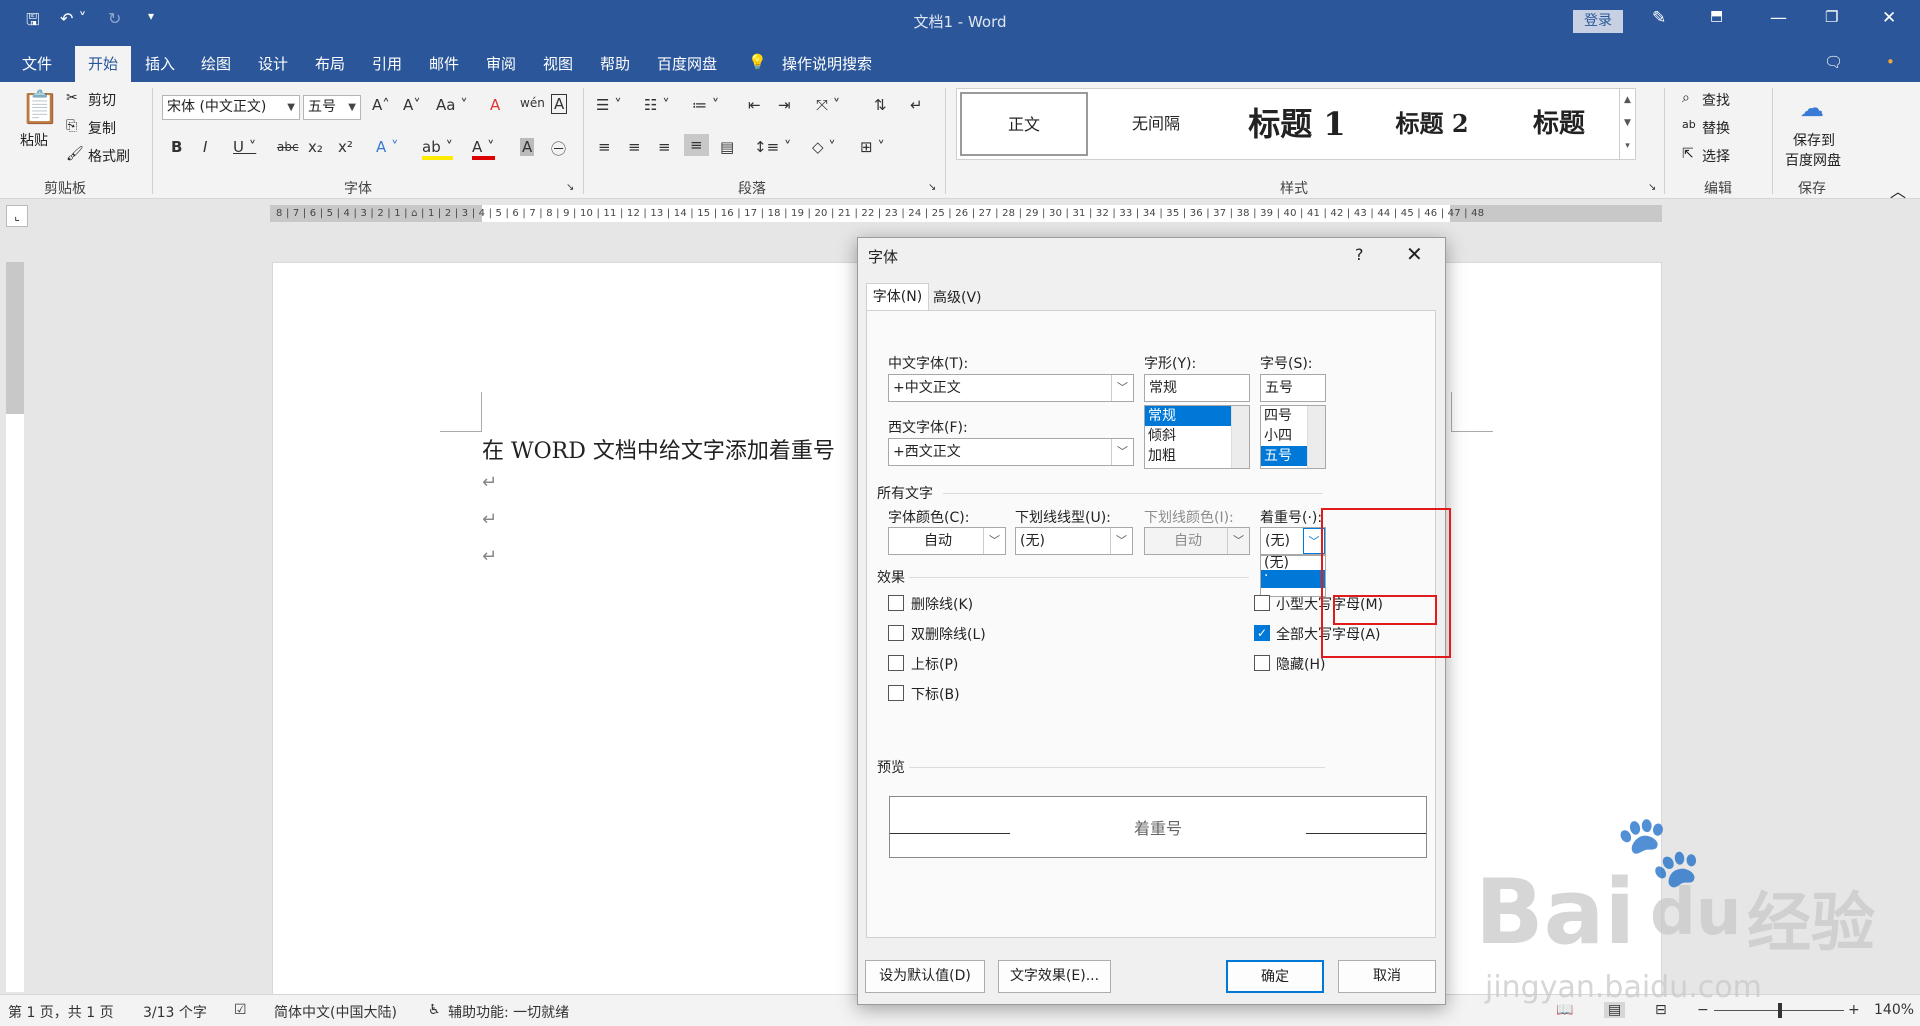 This screenshot has height=1026, width=1920. What do you see at coordinates (925, 976) in the screenshot?
I see `set-default-button: 设为默认值(D)` at bounding box center [925, 976].